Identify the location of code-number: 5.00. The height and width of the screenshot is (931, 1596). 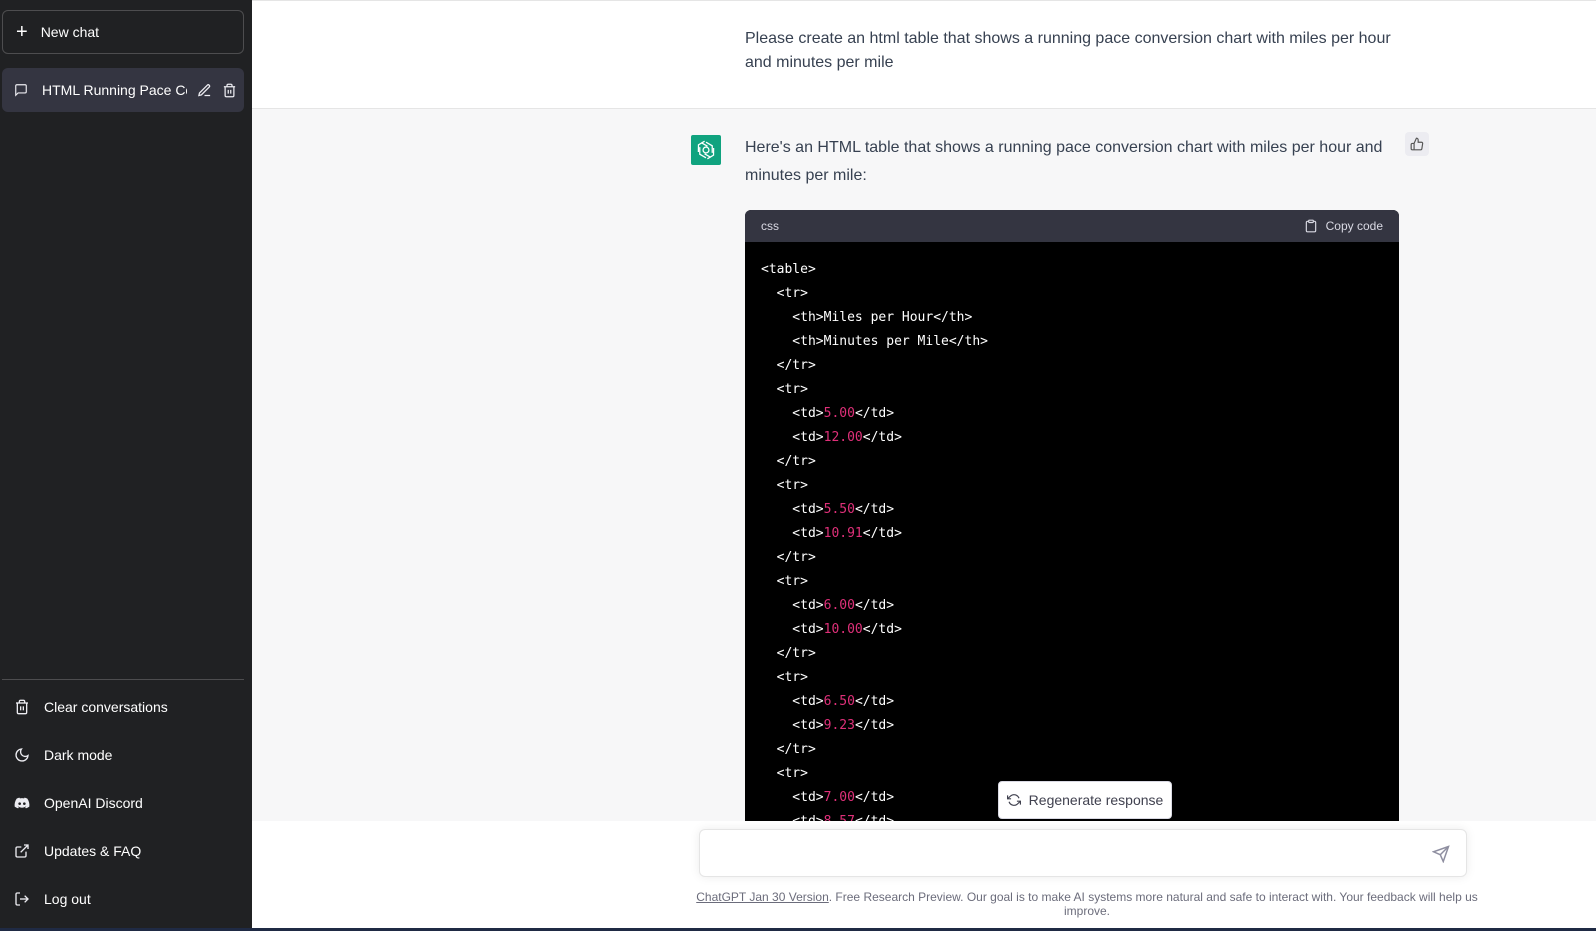
(839, 413).